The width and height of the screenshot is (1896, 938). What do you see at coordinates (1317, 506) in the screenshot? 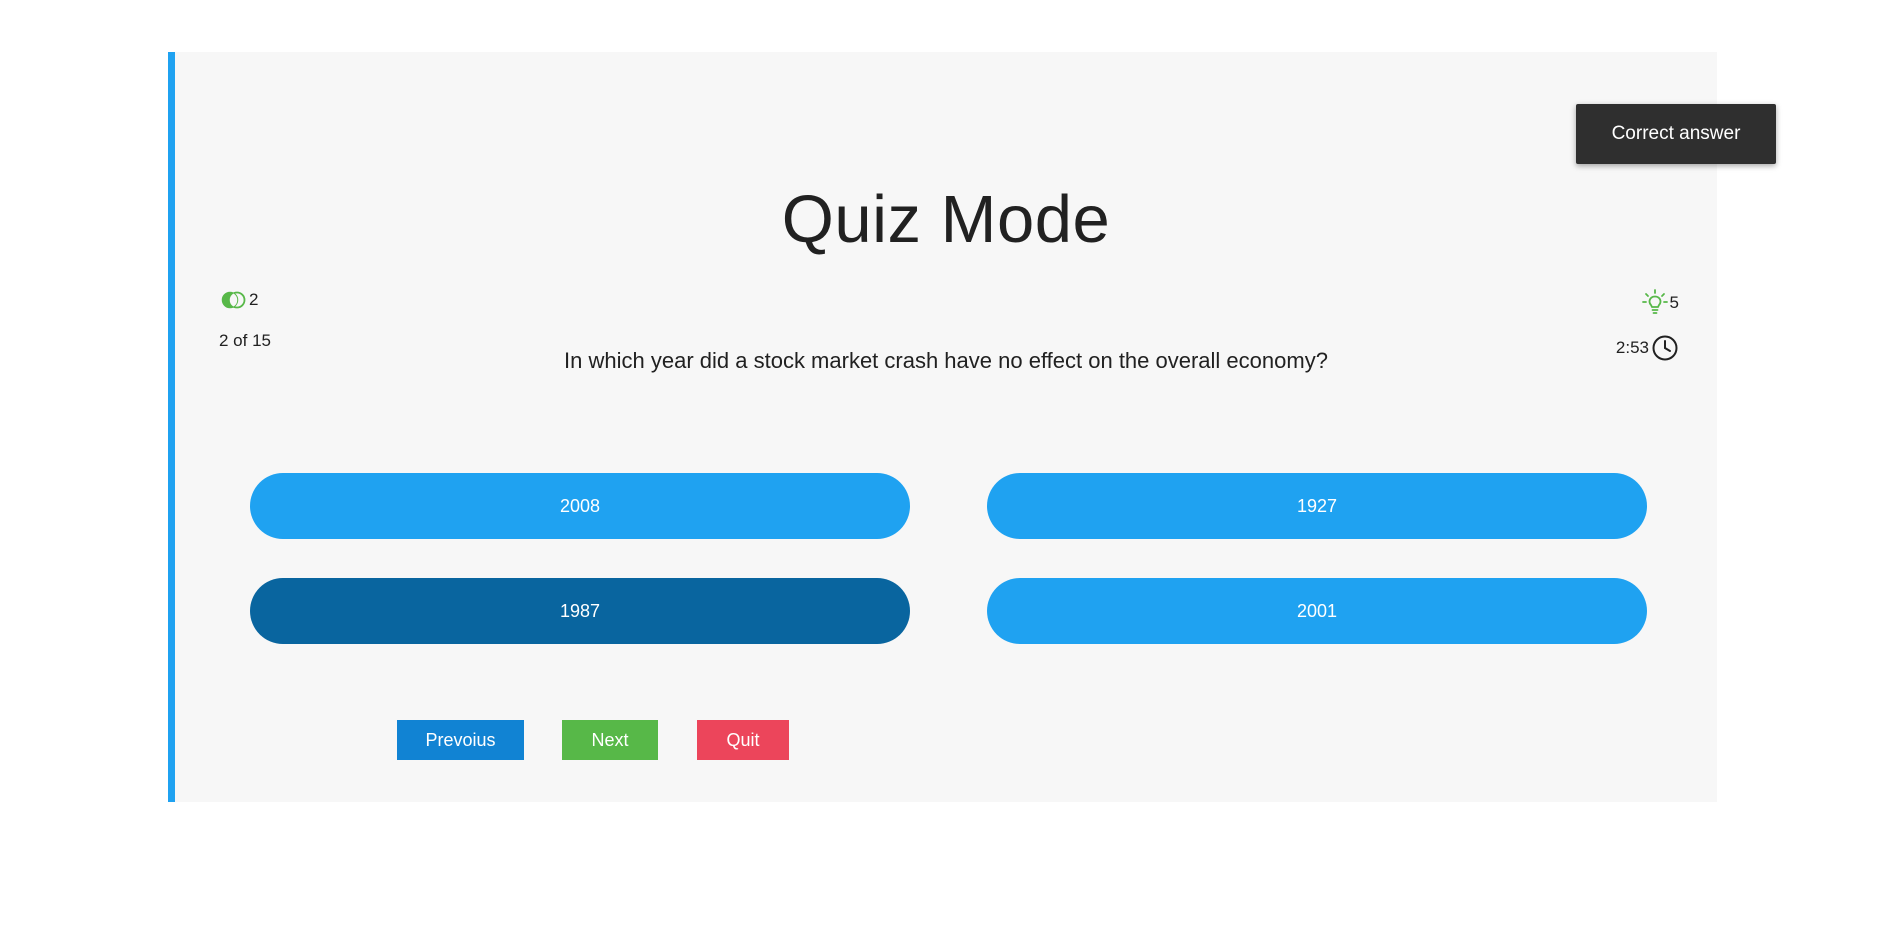
I see `answer-option-1927: 1927` at bounding box center [1317, 506].